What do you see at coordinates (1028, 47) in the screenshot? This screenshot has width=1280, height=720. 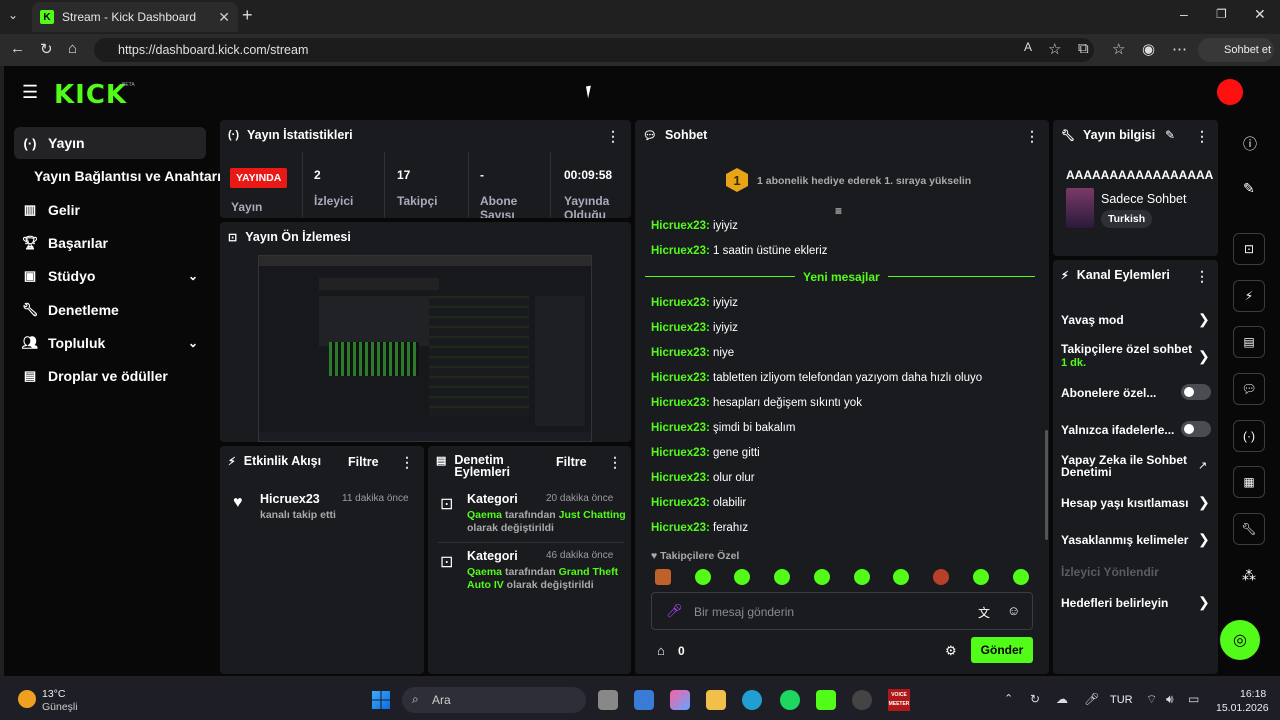 I see `read-aloud-icon: A` at bounding box center [1028, 47].